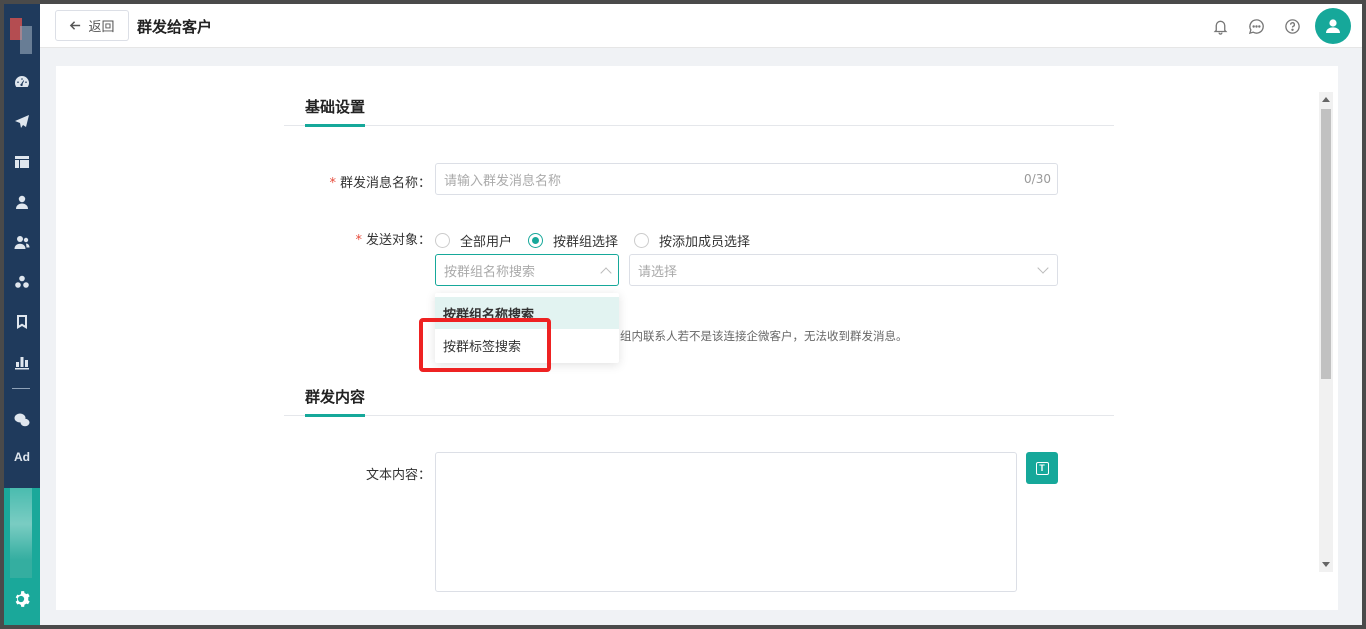  What do you see at coordinates (75, 25) in the screenshot?
I see `arrow-left-icon` at bounding box center [75, 25].